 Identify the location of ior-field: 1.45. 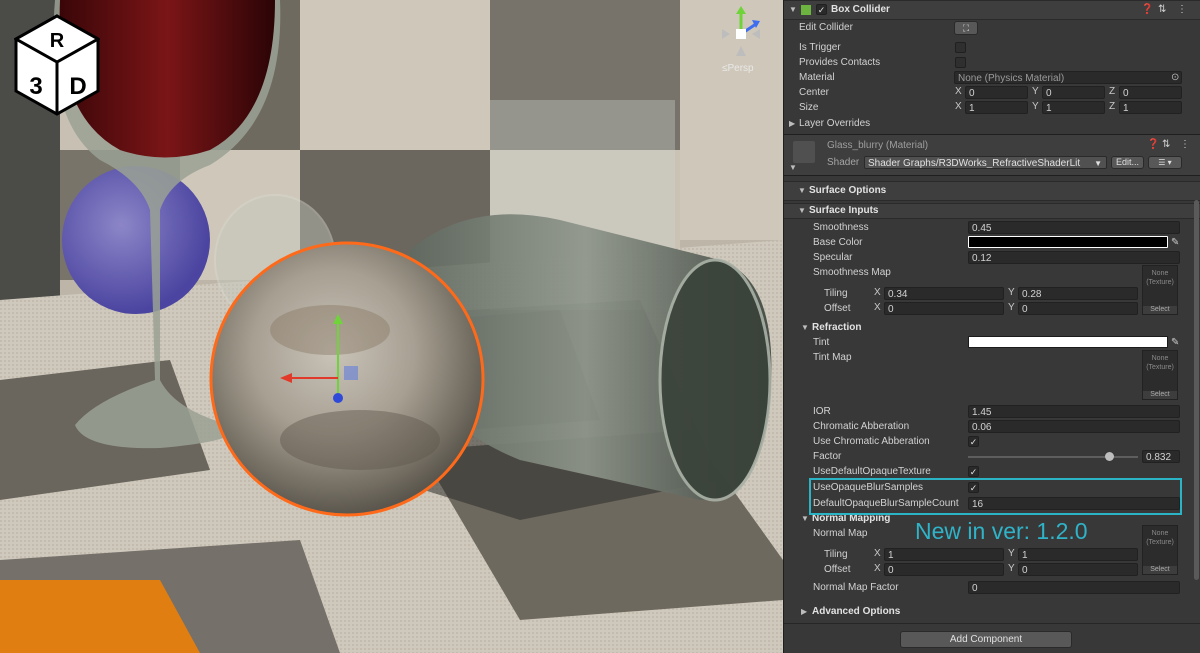
(1074, 411).